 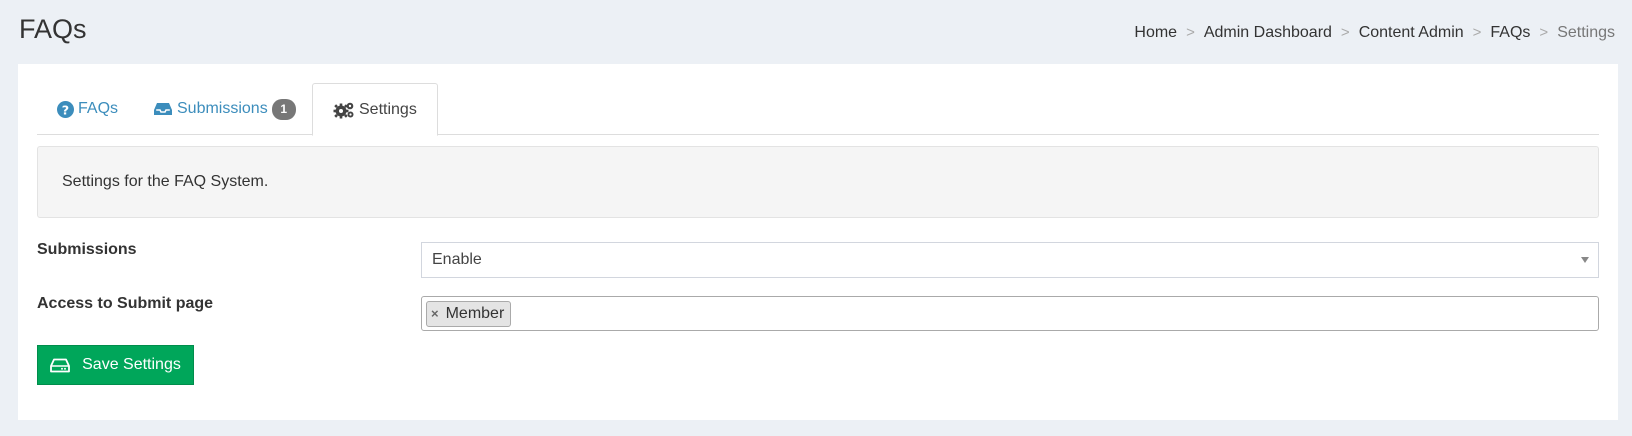 What do you see at coordinates (60, 365) in the screenshot?
I see `hdd-icon` at bounding box center [60, 365].